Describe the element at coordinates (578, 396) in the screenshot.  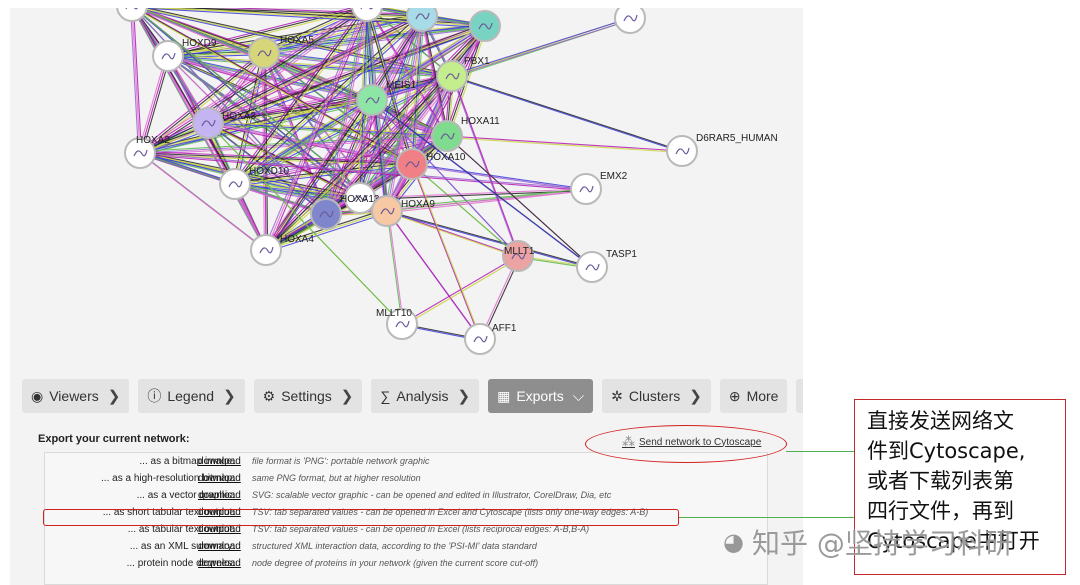
I see `chevron-down-icon: ⌵` at that location.